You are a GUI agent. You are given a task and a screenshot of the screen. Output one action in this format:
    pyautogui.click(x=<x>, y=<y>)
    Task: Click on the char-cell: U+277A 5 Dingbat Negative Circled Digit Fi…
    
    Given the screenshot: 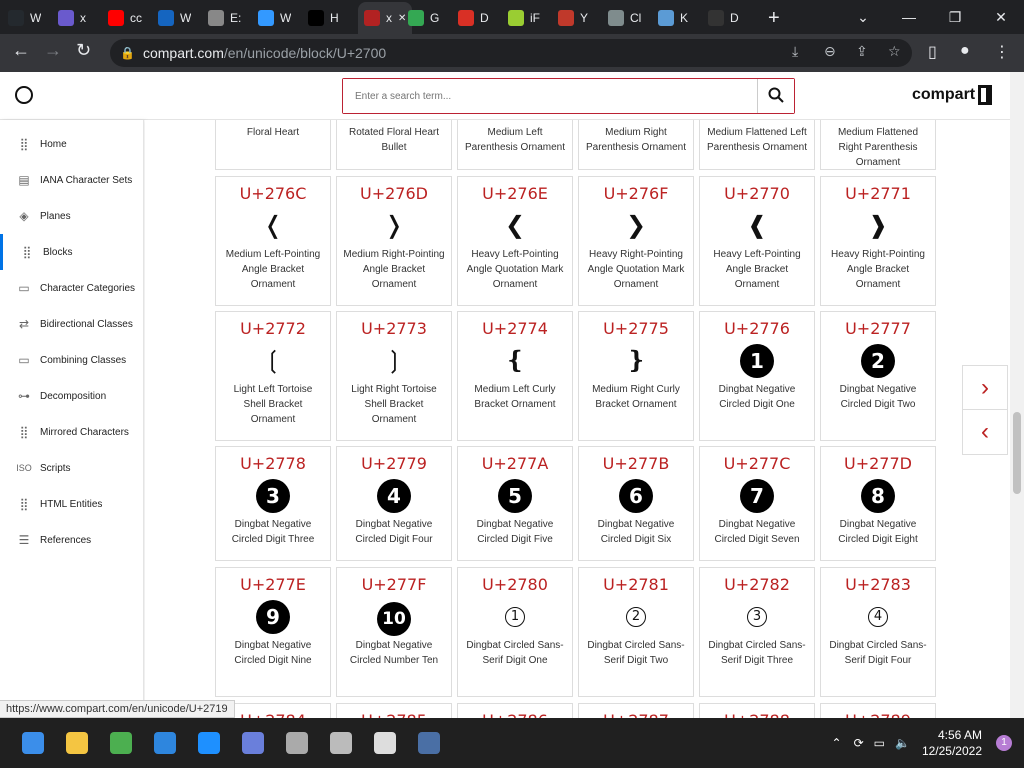 What is the action you would take?
    pyautogui.click(x=515, y=503)
    